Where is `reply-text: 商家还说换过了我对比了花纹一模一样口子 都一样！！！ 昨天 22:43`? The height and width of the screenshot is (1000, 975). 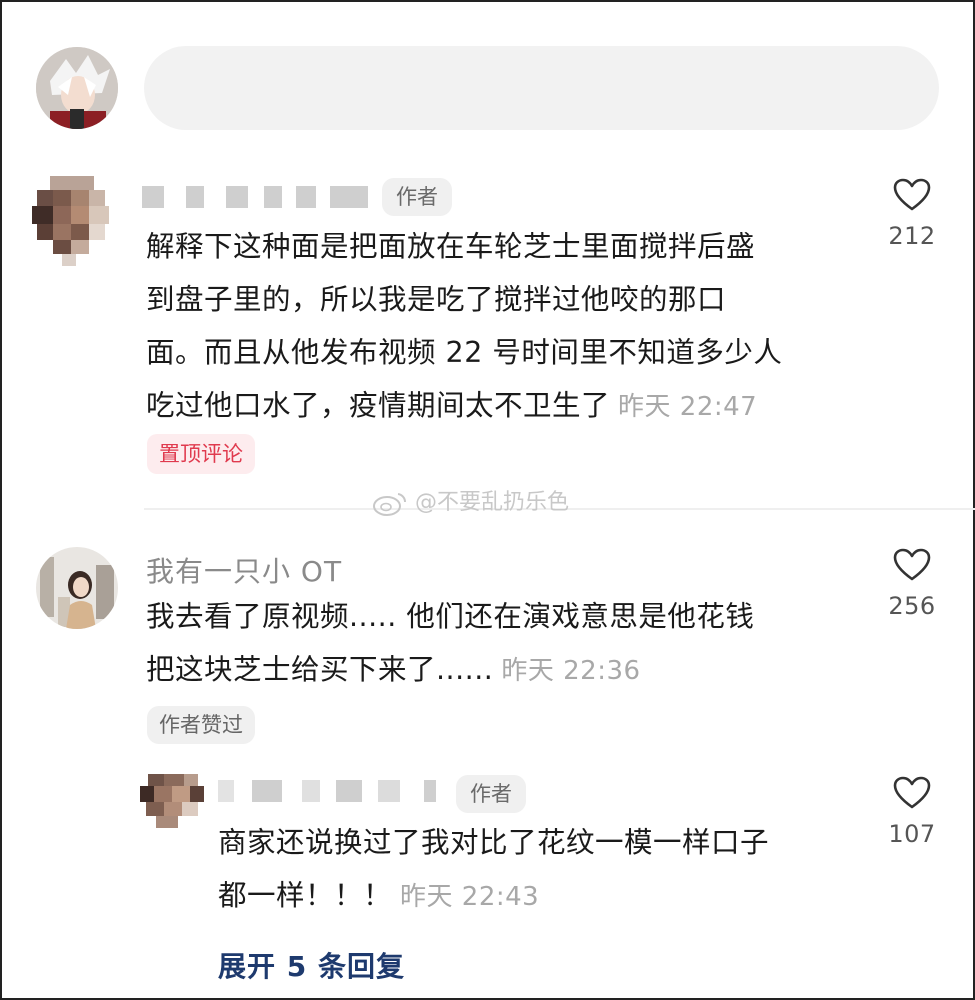 reply-text: 商家还说换过了我对比了花纹一模一样口子 都一样！！！ 昨天 22:43 is located at coordinates (494, 869).